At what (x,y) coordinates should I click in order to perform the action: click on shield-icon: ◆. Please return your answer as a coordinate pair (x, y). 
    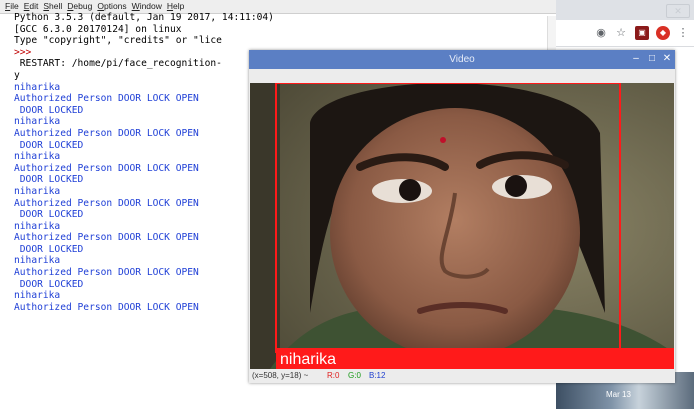
    Looking at the image, I should click on (663, 33).